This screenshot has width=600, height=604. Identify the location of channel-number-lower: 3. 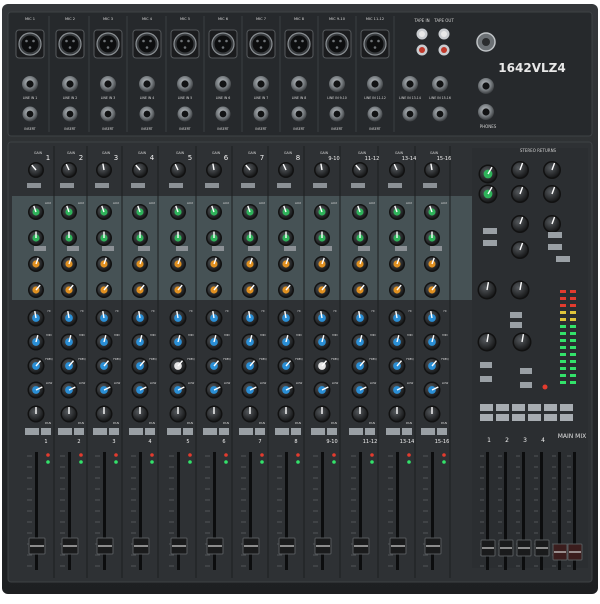
(113, 442).